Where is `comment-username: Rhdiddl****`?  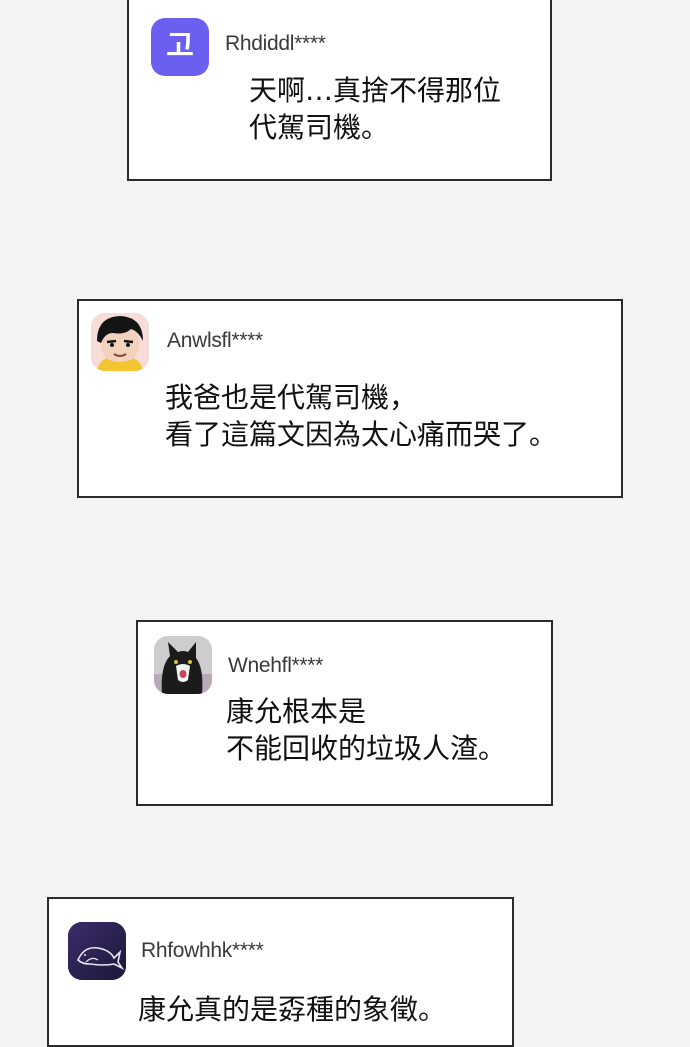 comment-username: Rhdiddl**** is located at coordinates (275, 43).